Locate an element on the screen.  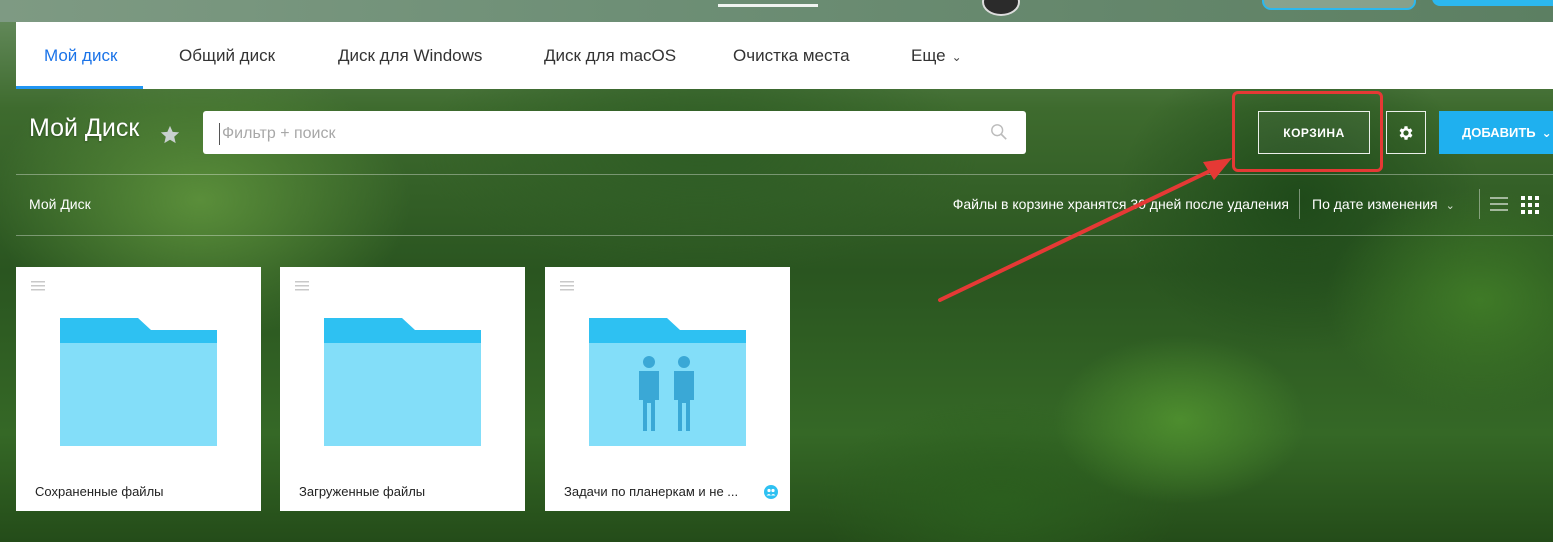
tab-my-disk: Мой диск is located at coordinates (79, 55).